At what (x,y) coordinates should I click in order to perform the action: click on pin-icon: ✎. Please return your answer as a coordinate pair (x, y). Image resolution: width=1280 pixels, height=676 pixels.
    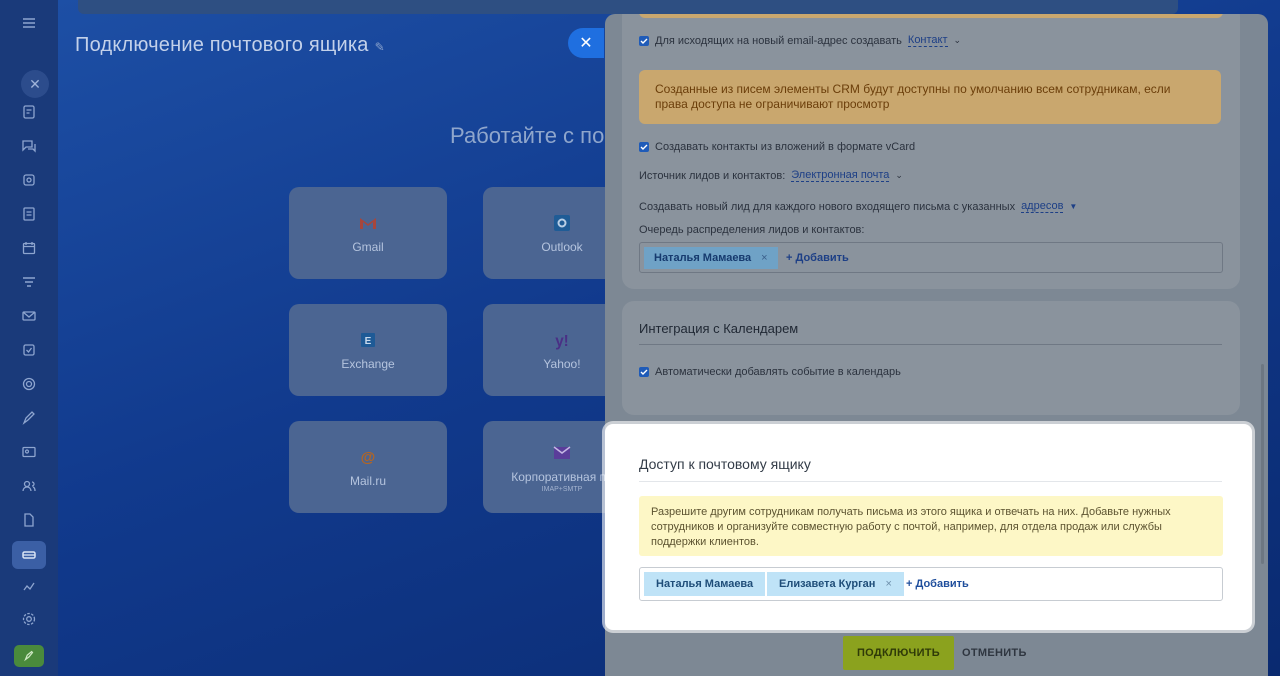
    Looking at the image, I should click on (380, 47).